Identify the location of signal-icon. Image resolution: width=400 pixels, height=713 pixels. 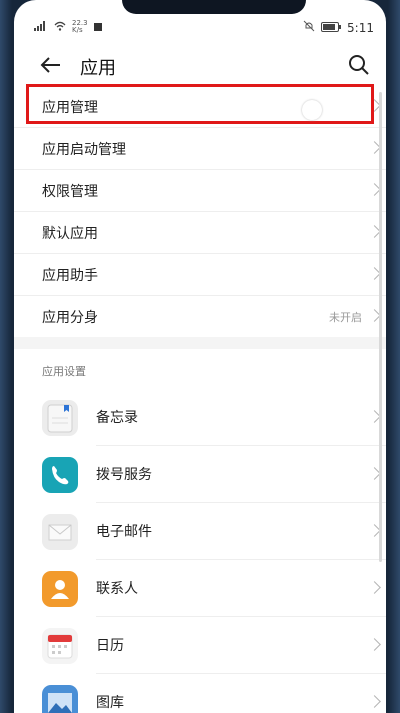
(41, 27).